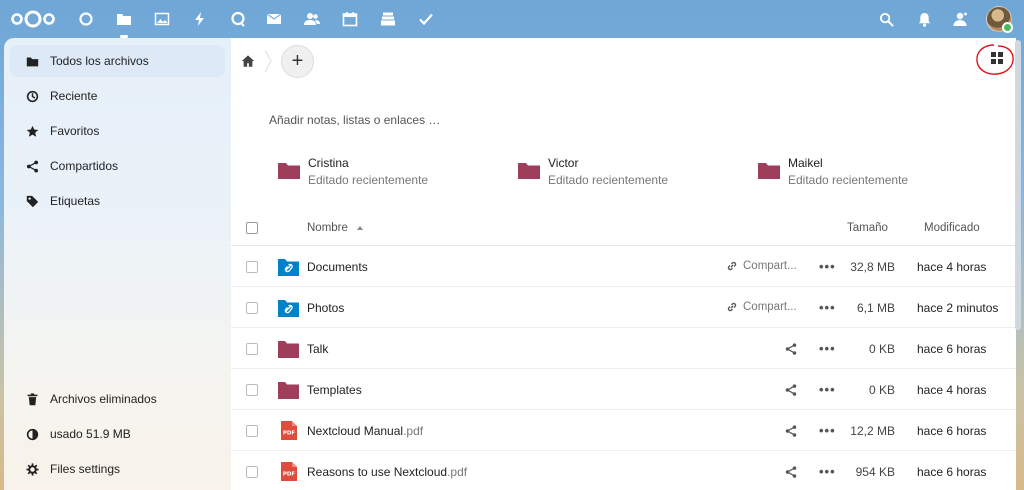  I want to click on dashboard-icon, so click(86, 19).